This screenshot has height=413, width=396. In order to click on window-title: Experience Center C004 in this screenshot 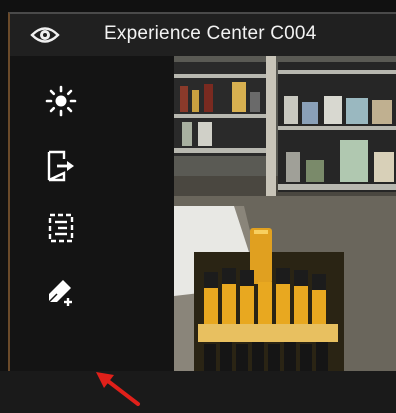, I will do `click(210, 33)`.